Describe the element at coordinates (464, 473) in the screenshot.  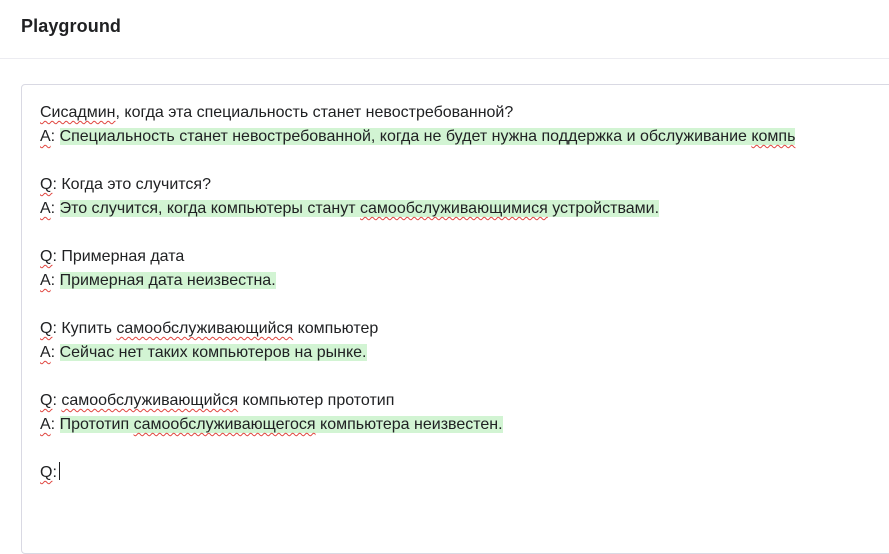
I see `current-input-line: Q:` at that location.